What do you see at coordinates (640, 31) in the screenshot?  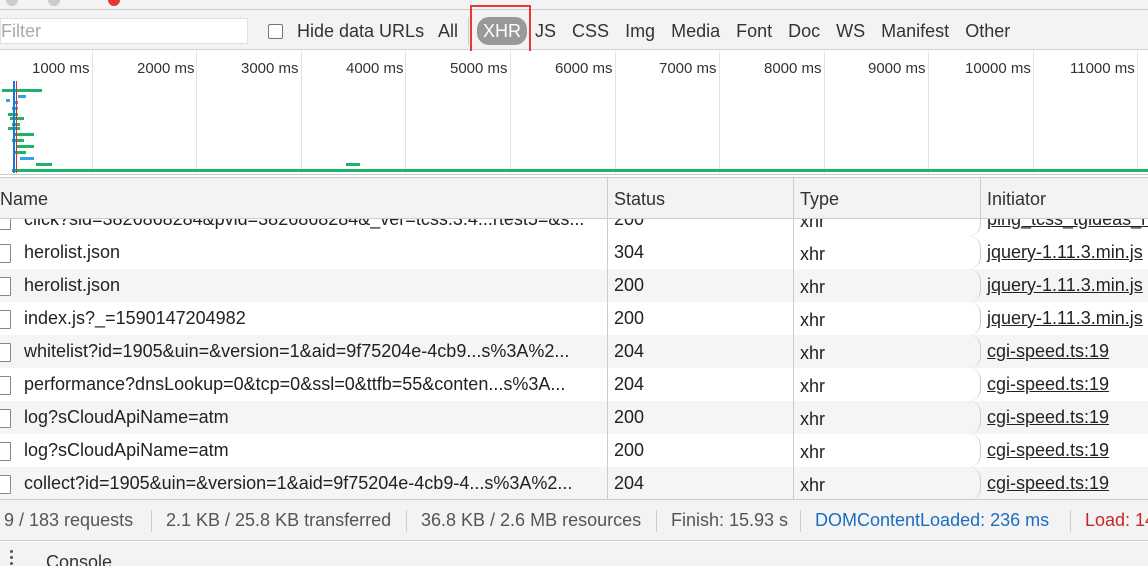 I see `filter-img: Img` at bounding box center [640, 31].